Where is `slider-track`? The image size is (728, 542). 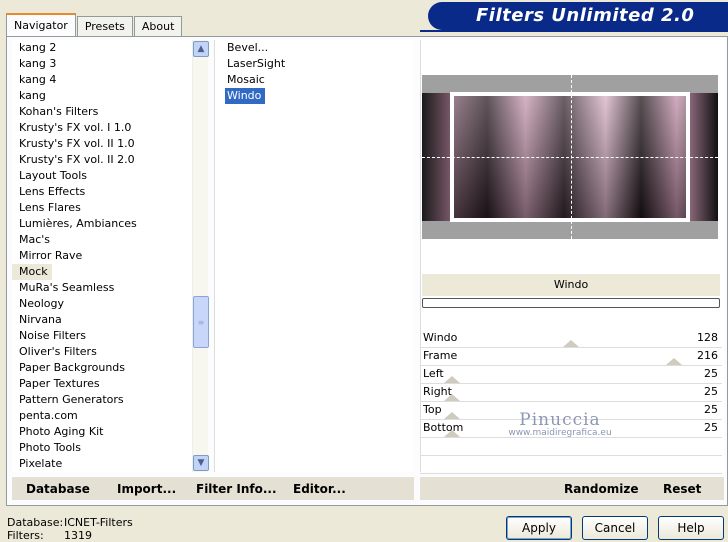 slider-track is located at coordinates (571, 437).